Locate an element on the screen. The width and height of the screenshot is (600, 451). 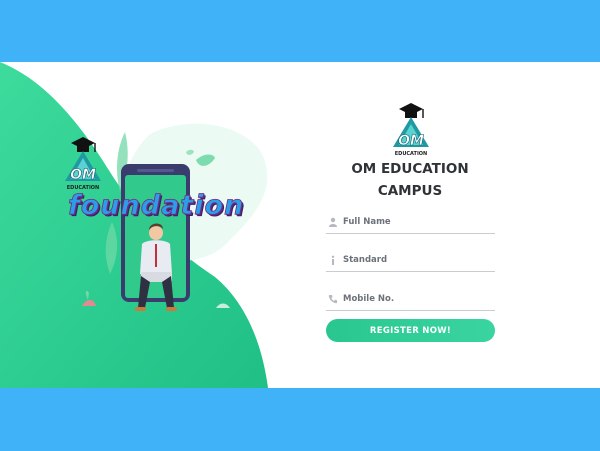
standard-input is located at coordinates (418, 260).